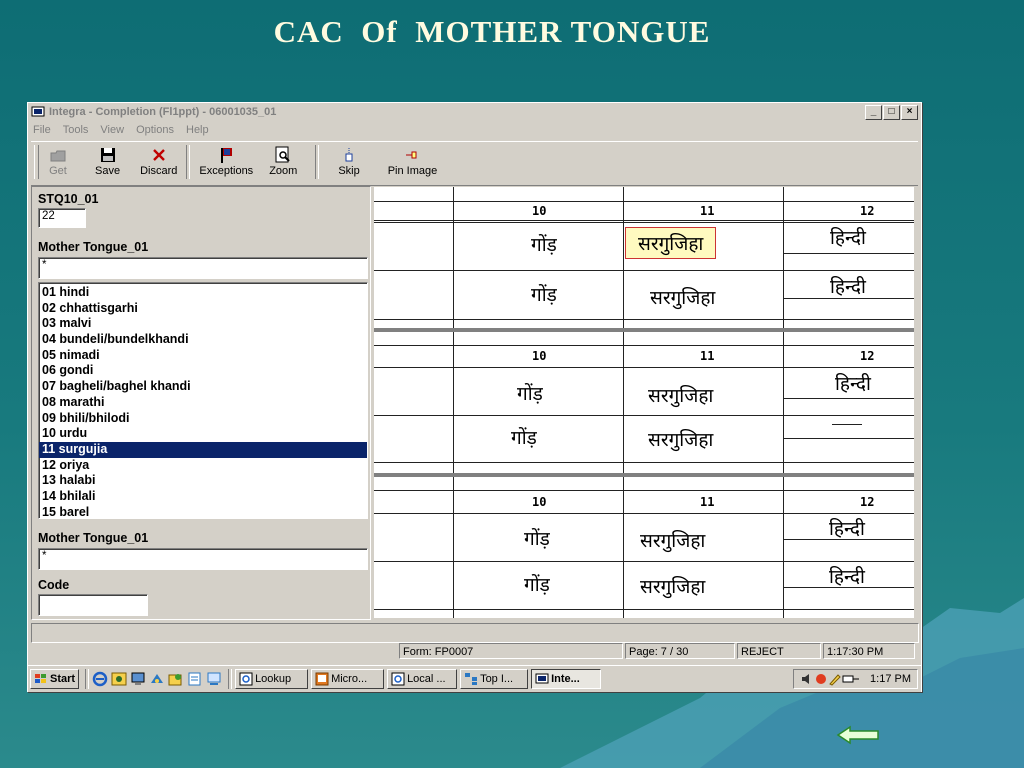  Describe the element at coordinates (807, 679) in the screenshot. I see `speaker-icon` at that location.